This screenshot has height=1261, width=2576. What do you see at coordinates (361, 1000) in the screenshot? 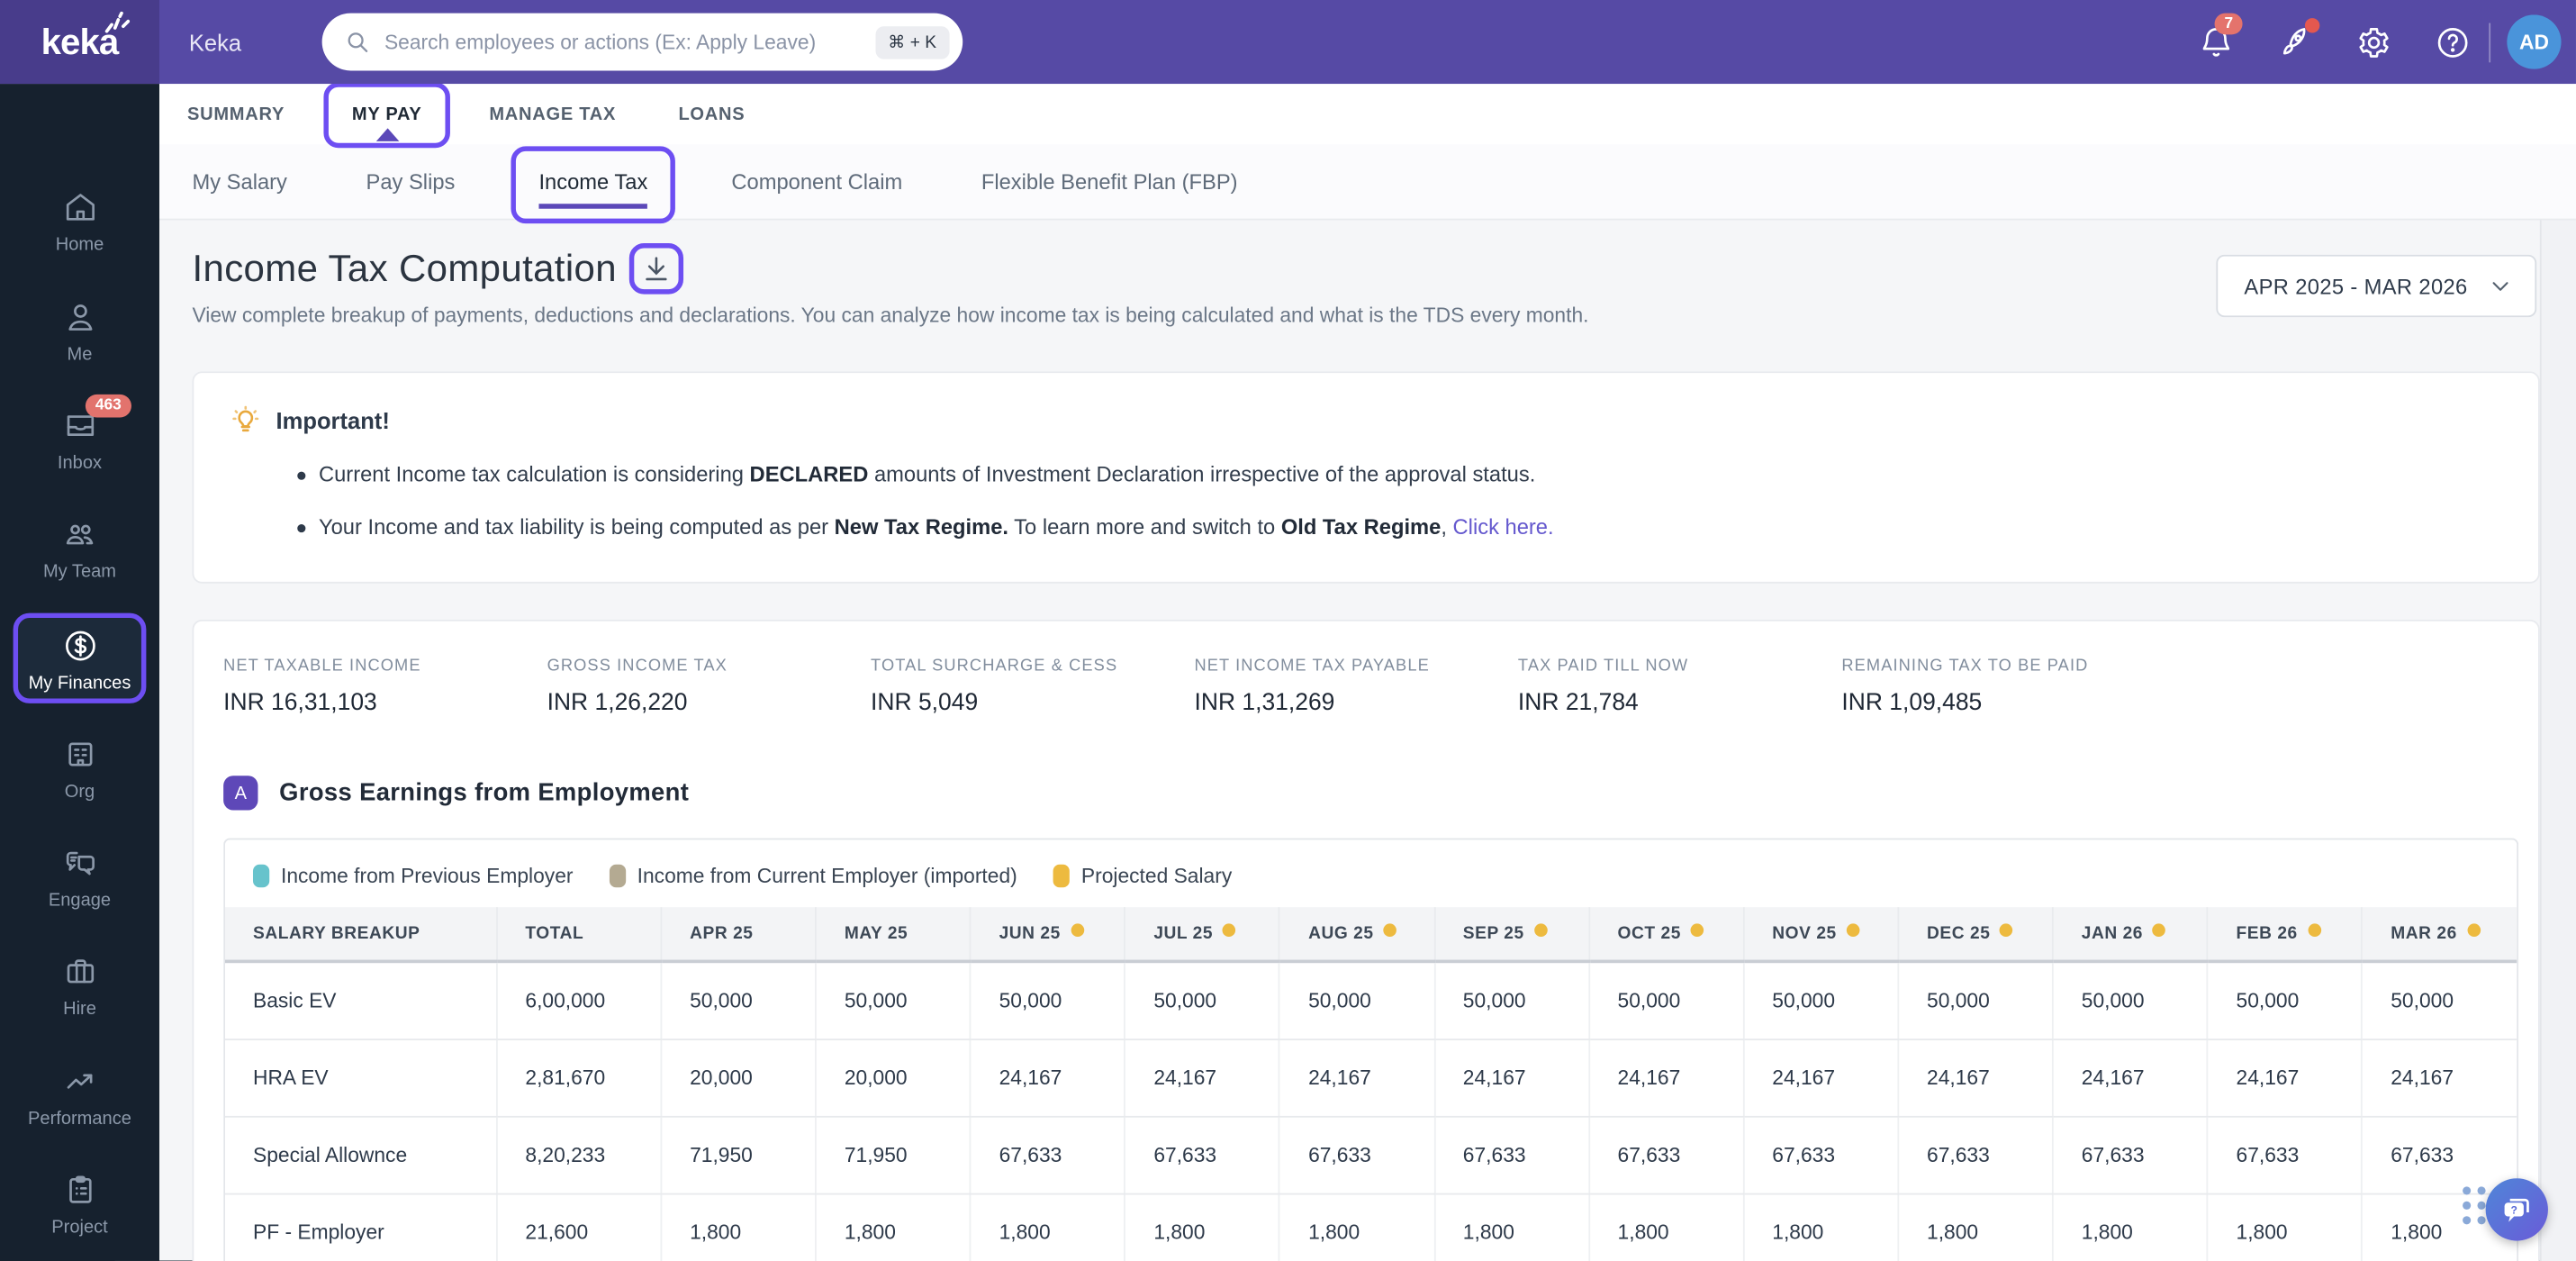
I see `row-label: Basic EV` at bounding box center [361, 1000].